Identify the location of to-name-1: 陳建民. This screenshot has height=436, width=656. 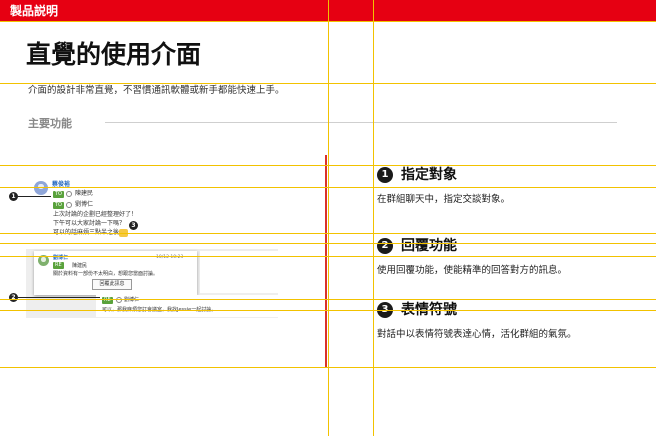
(84, 193).